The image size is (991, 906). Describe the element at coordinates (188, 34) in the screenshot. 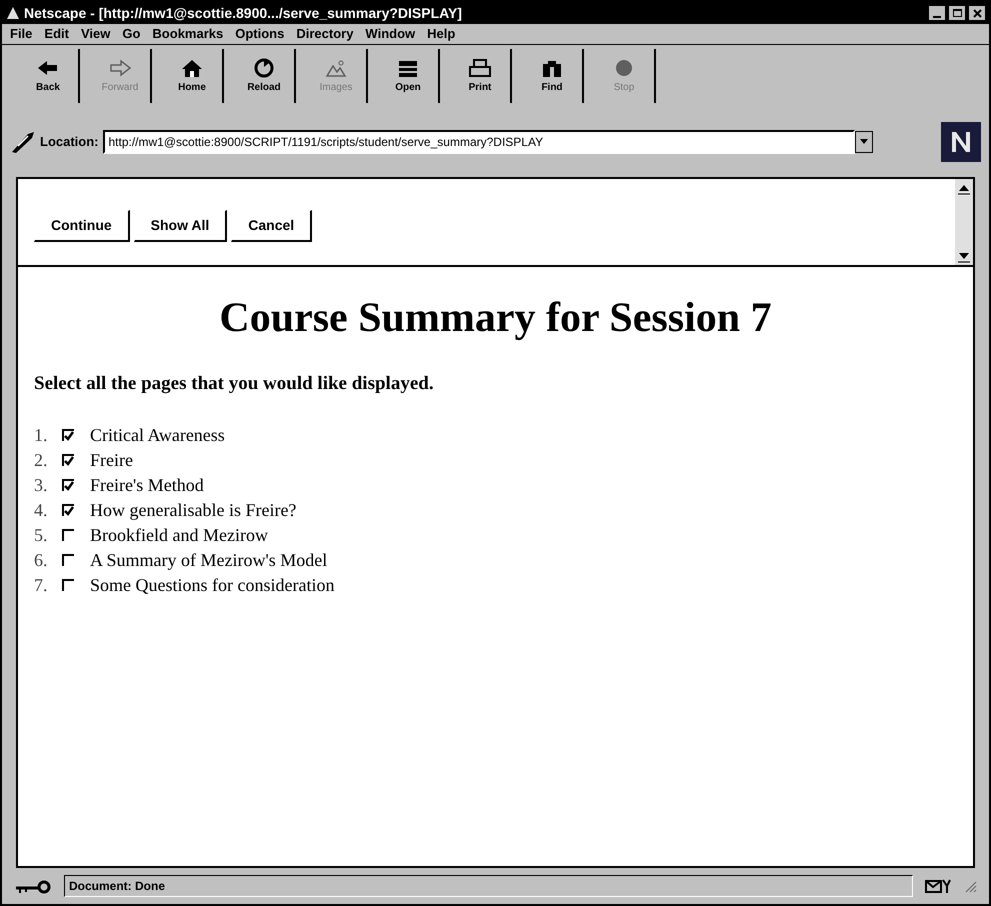

I see `menu-item: Bookmarks` at that location.